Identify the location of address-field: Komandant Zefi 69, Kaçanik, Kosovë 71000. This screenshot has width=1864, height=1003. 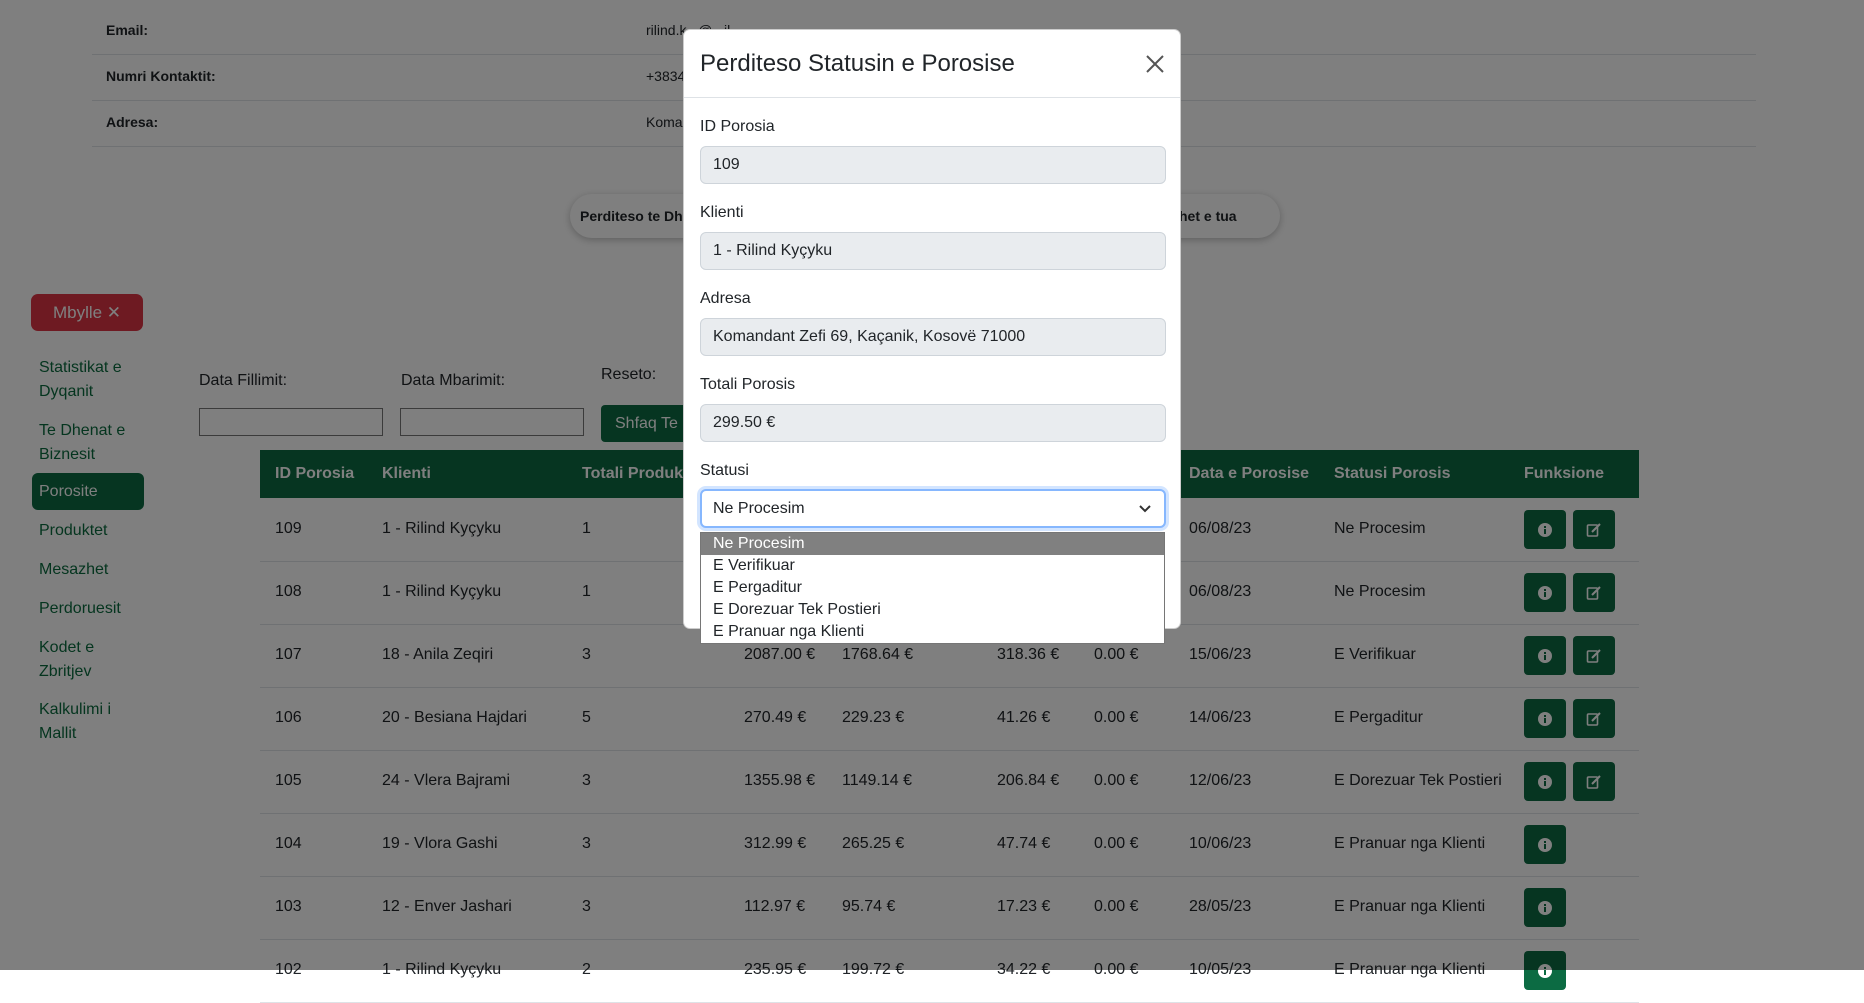
(933, 337).